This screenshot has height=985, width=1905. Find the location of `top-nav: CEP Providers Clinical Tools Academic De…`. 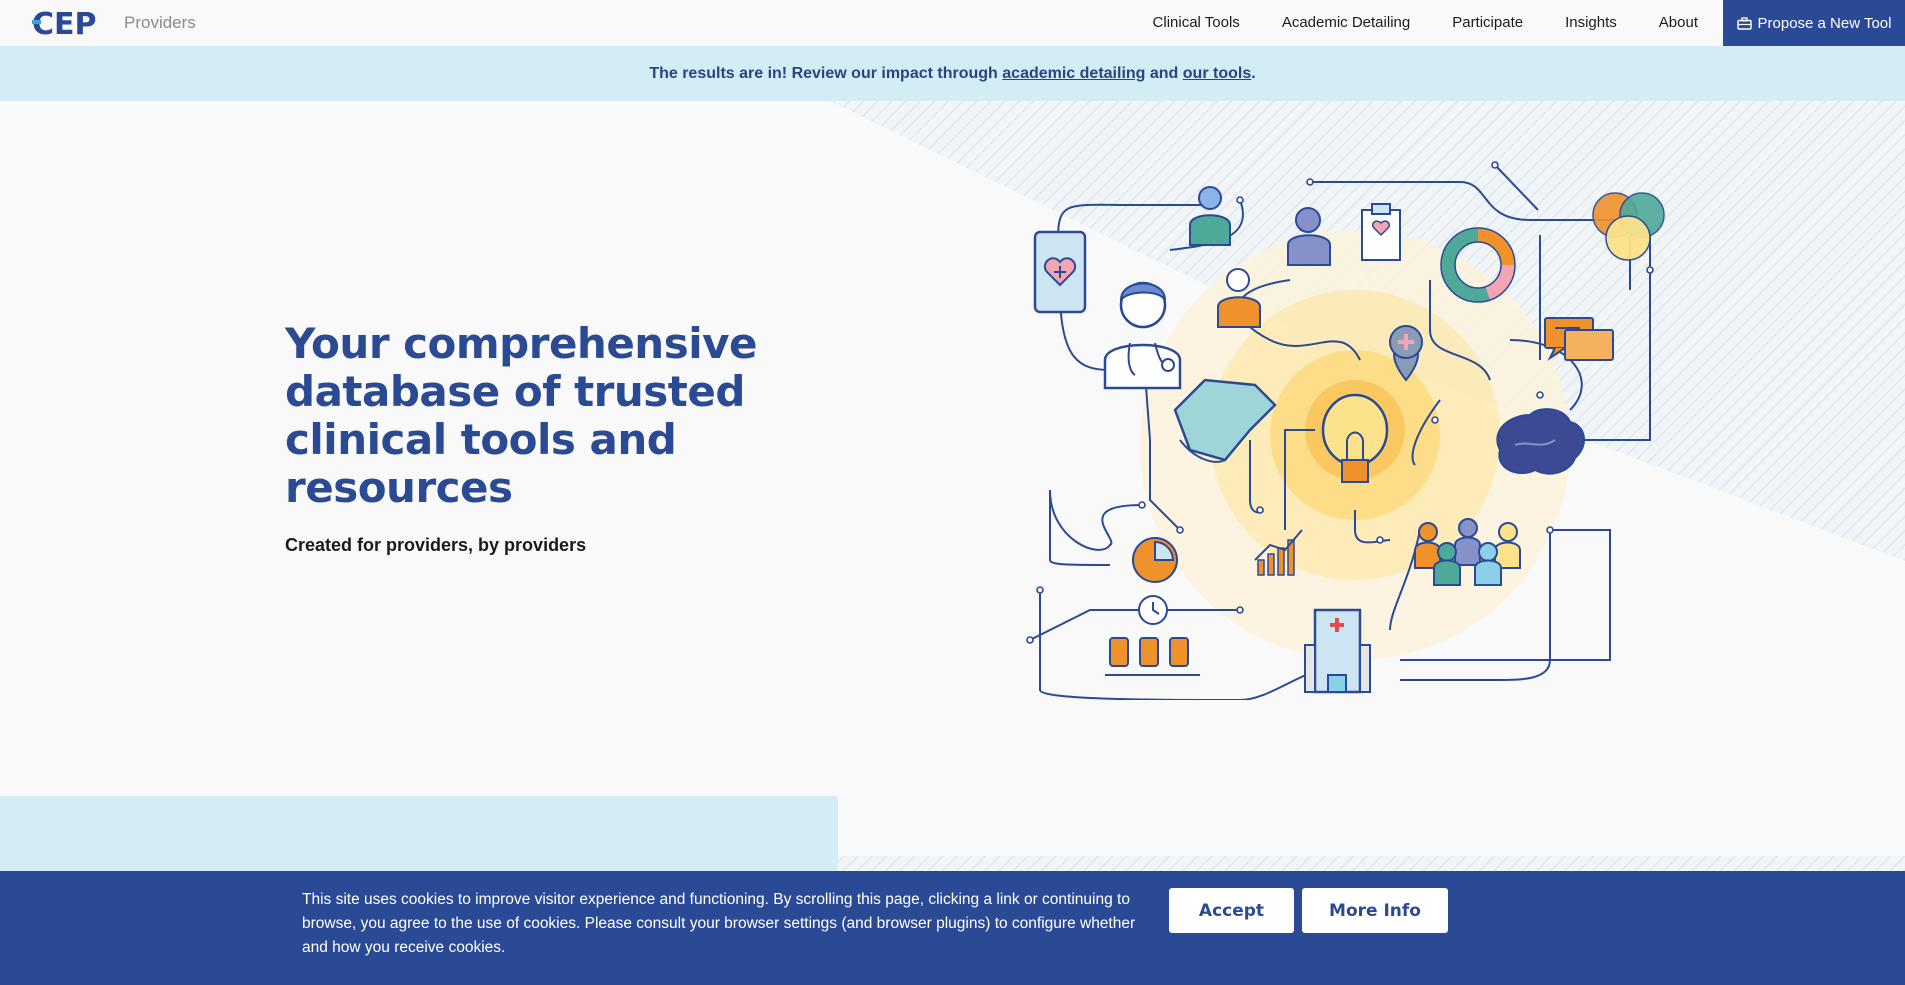

top-nav: CEP Providers Clinical Tools Academic De… is located at coordinates (952, 23).